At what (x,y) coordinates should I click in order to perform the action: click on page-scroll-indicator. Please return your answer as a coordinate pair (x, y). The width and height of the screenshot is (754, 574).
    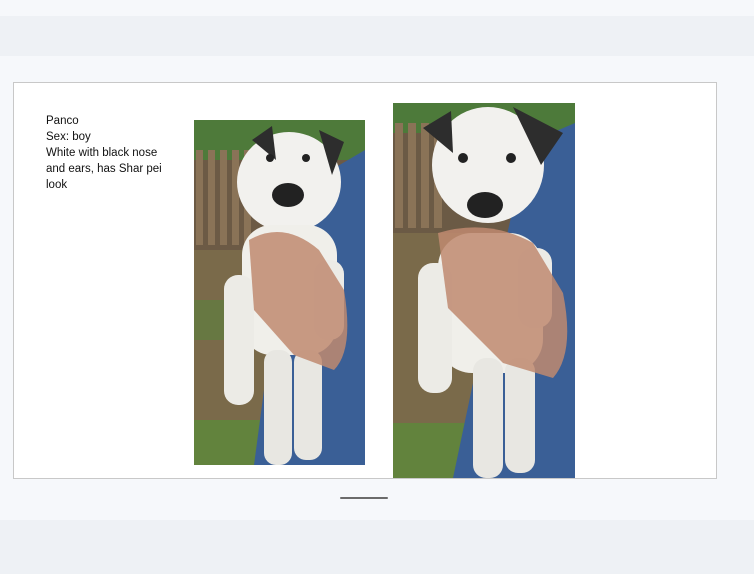
    Looking at the image, I should click on (364, 498).